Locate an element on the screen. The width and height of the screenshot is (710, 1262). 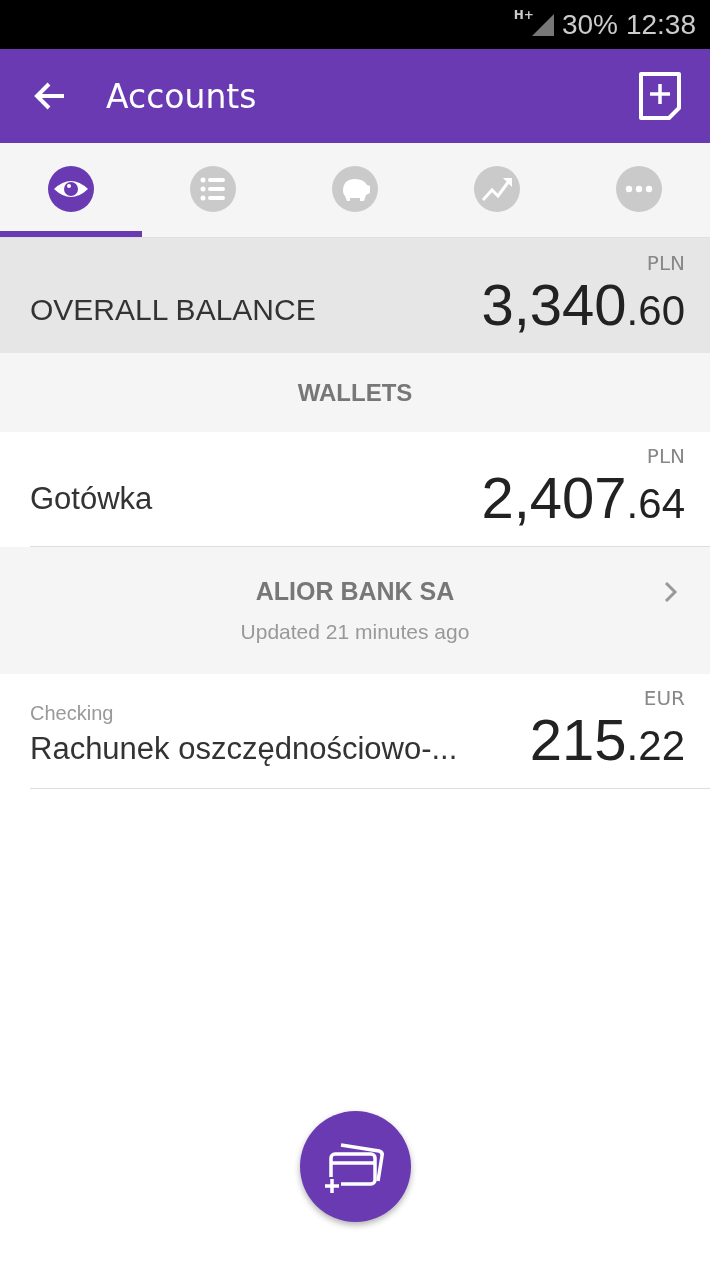
piggy-bank-icon is located at coordinates (355, 189).